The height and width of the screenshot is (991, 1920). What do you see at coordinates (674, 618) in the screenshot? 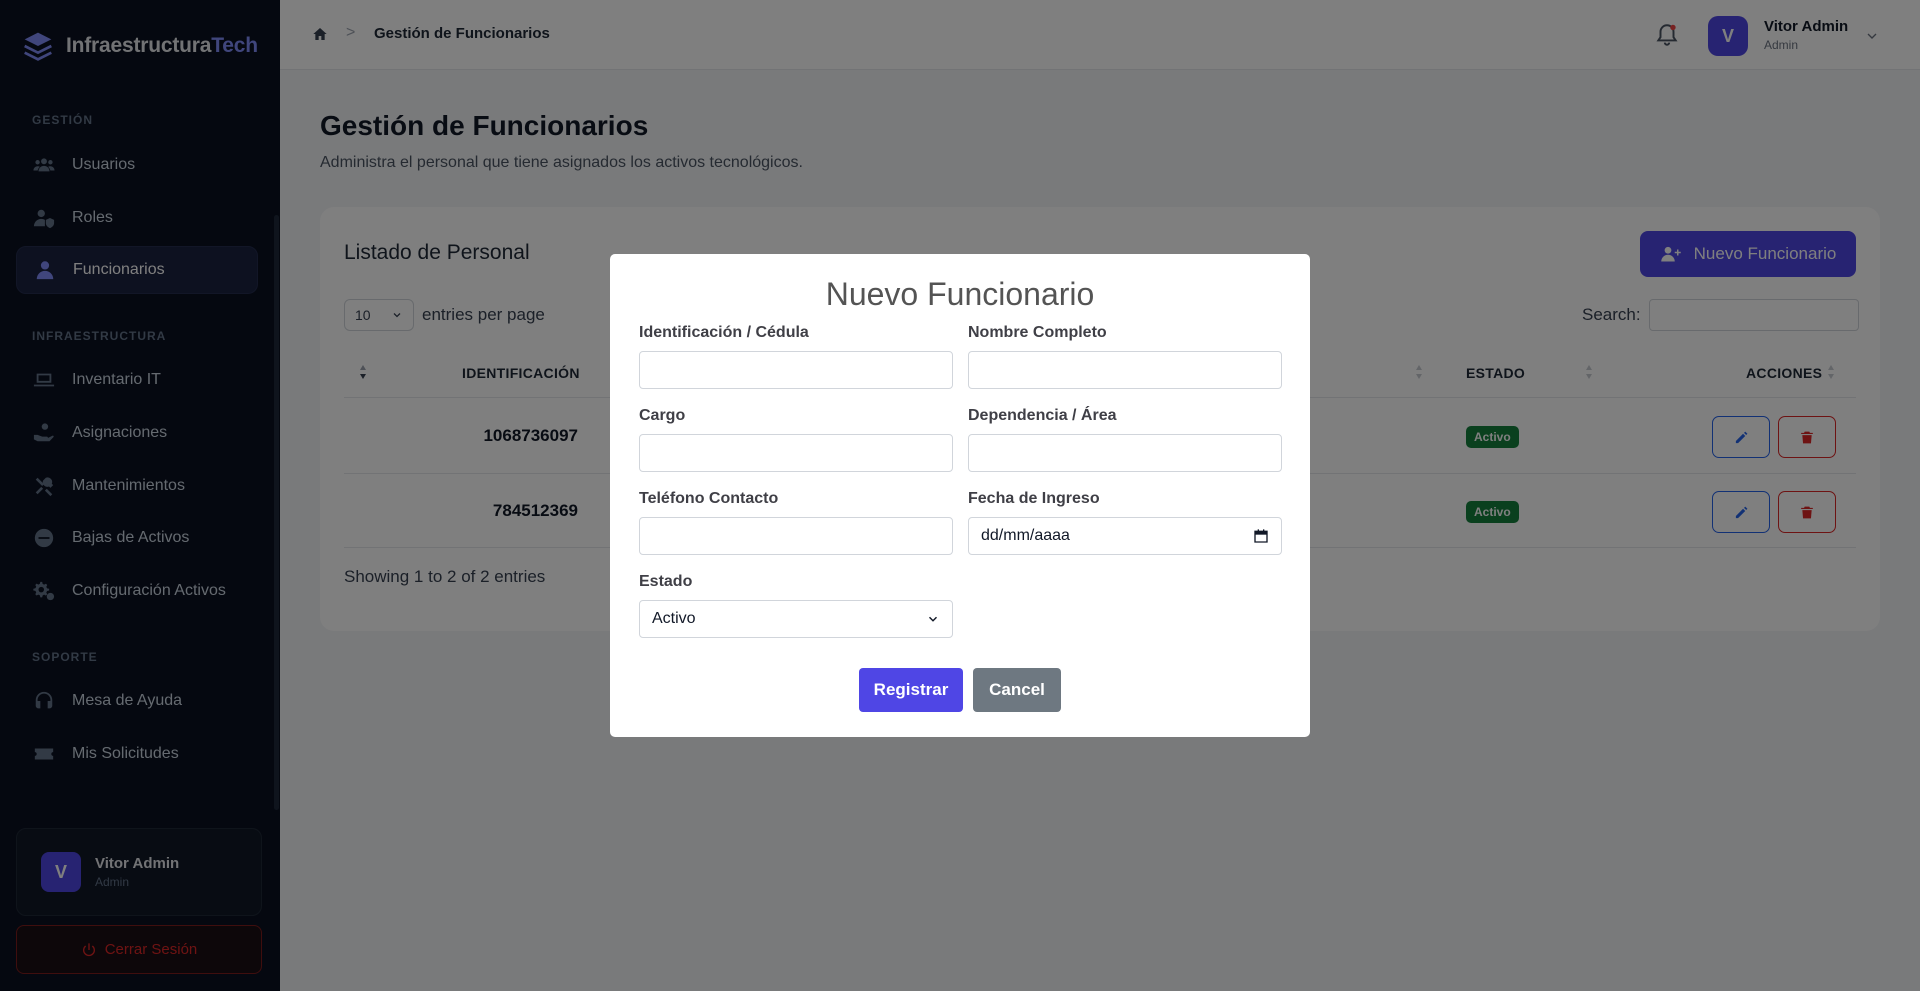
I see `estado-value: Activo` at bounding box center [674, 618].